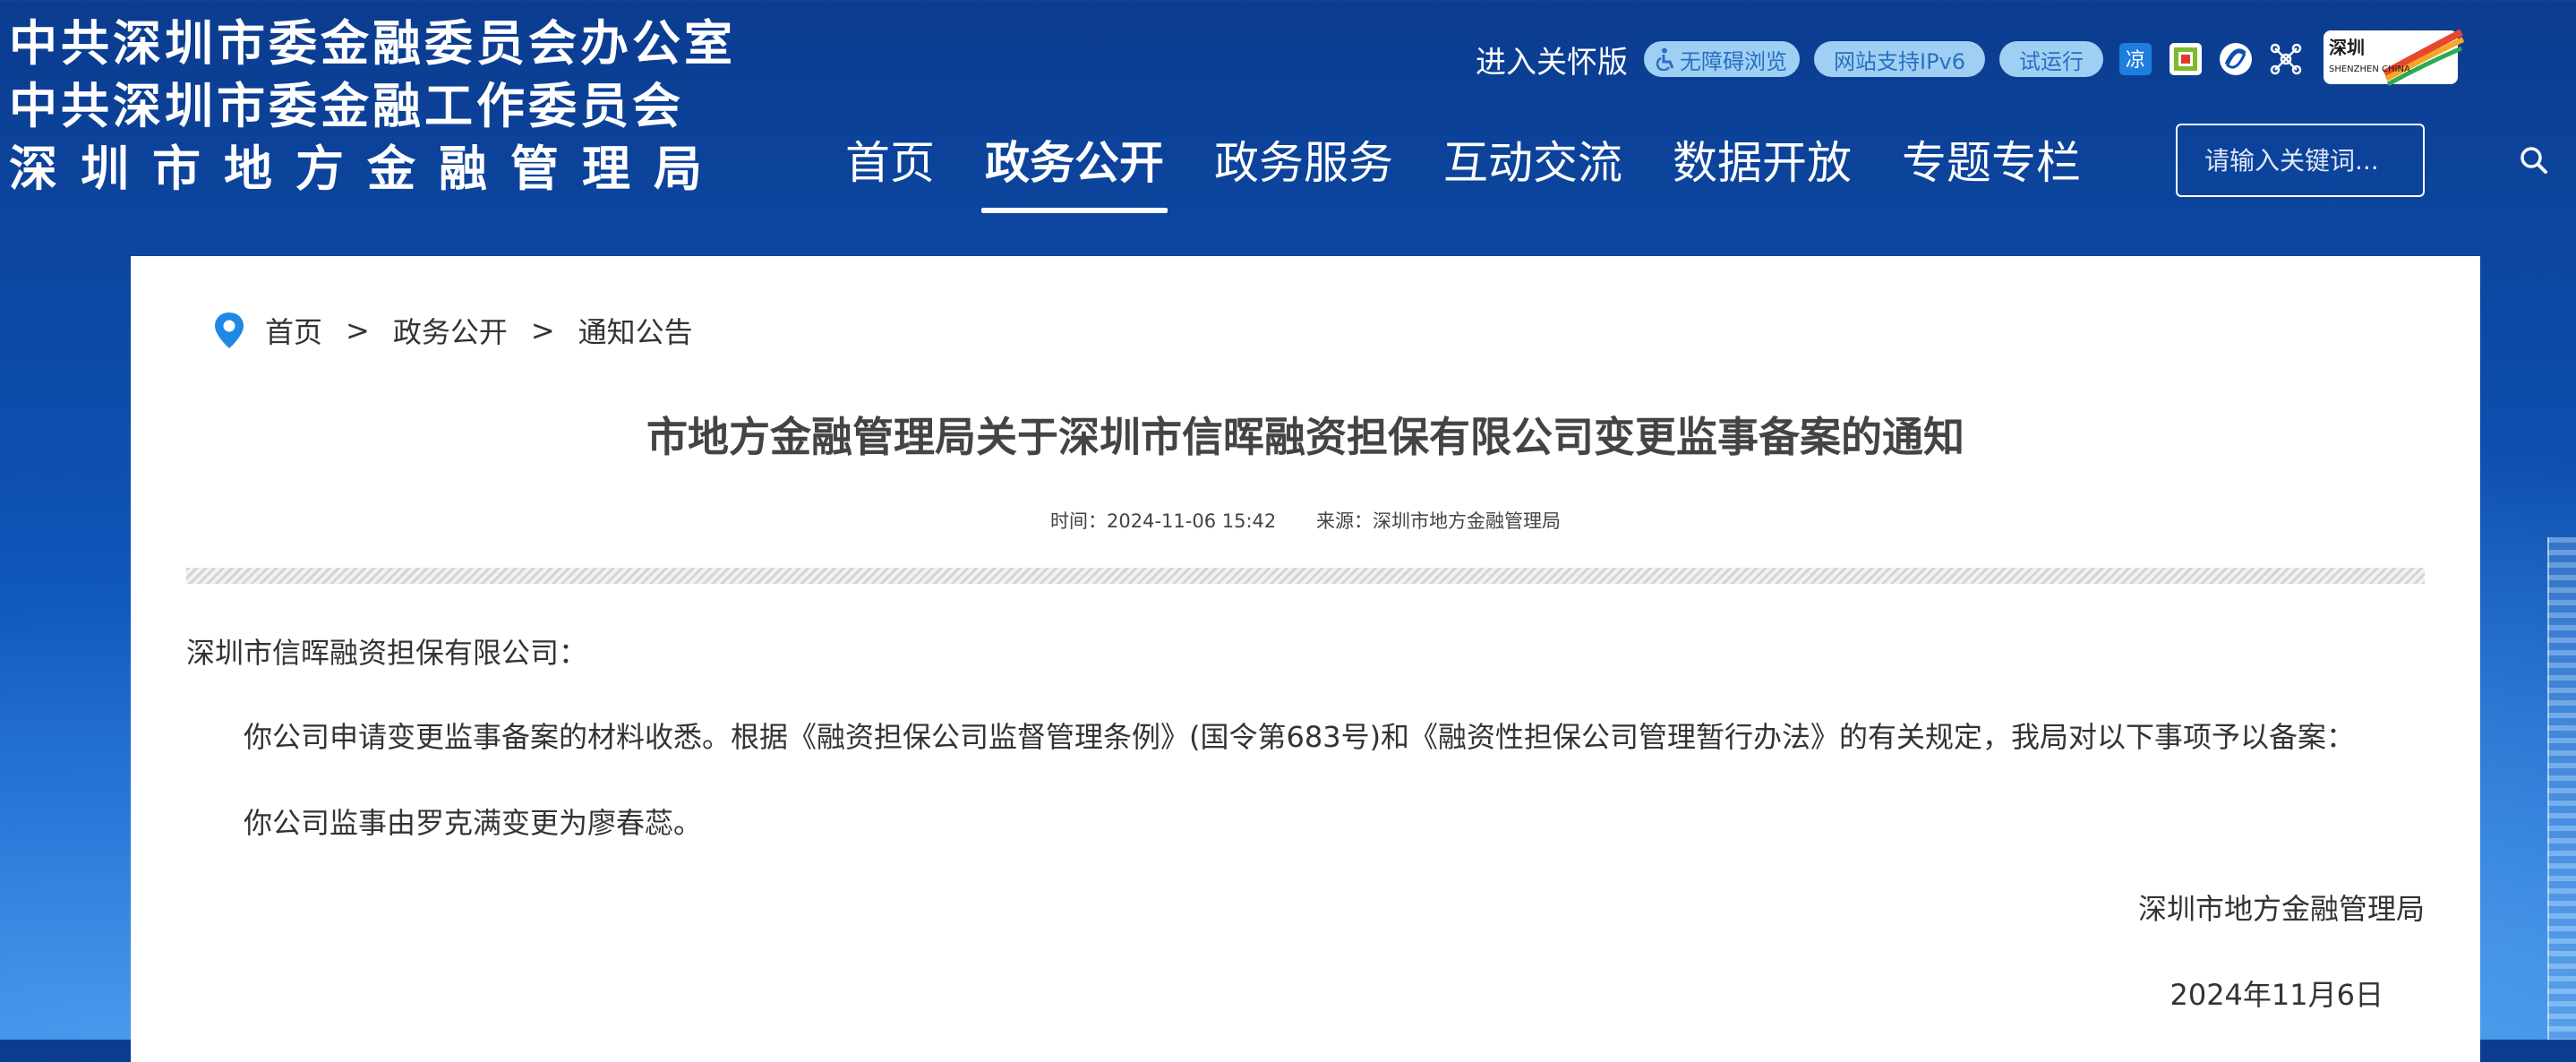 The height and width of the screenshot is (1062, 2576). I want to click on accessibility-label: 无障碍浏览, so click(1734, 61).